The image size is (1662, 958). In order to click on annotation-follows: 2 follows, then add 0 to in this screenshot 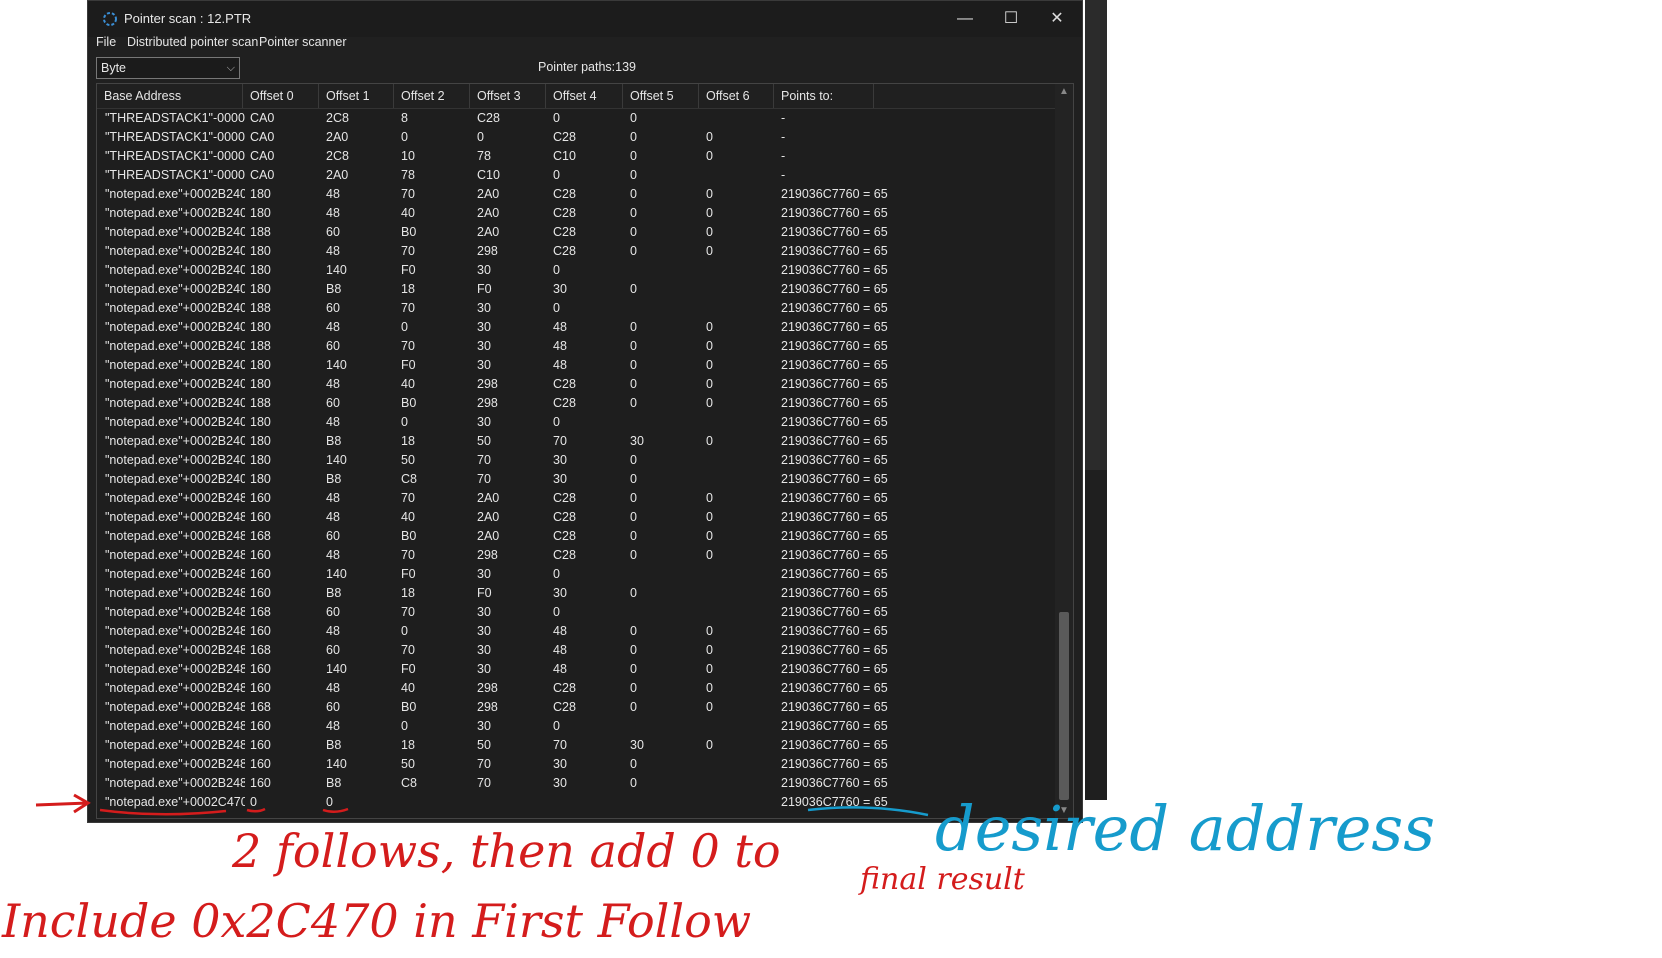, I will do `click(506, 851)`.